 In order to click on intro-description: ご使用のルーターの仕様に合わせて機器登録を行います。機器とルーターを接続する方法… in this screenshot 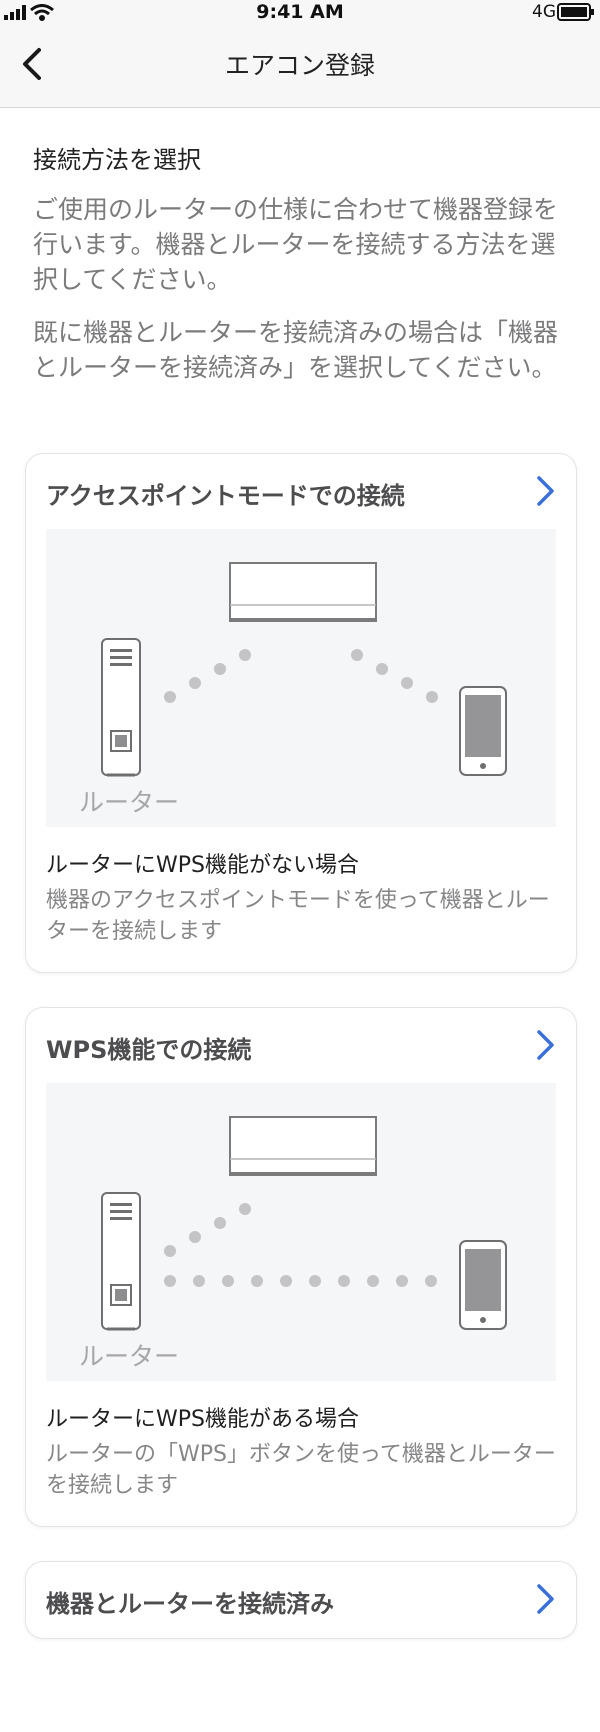, I will do `click(296, 244)`.